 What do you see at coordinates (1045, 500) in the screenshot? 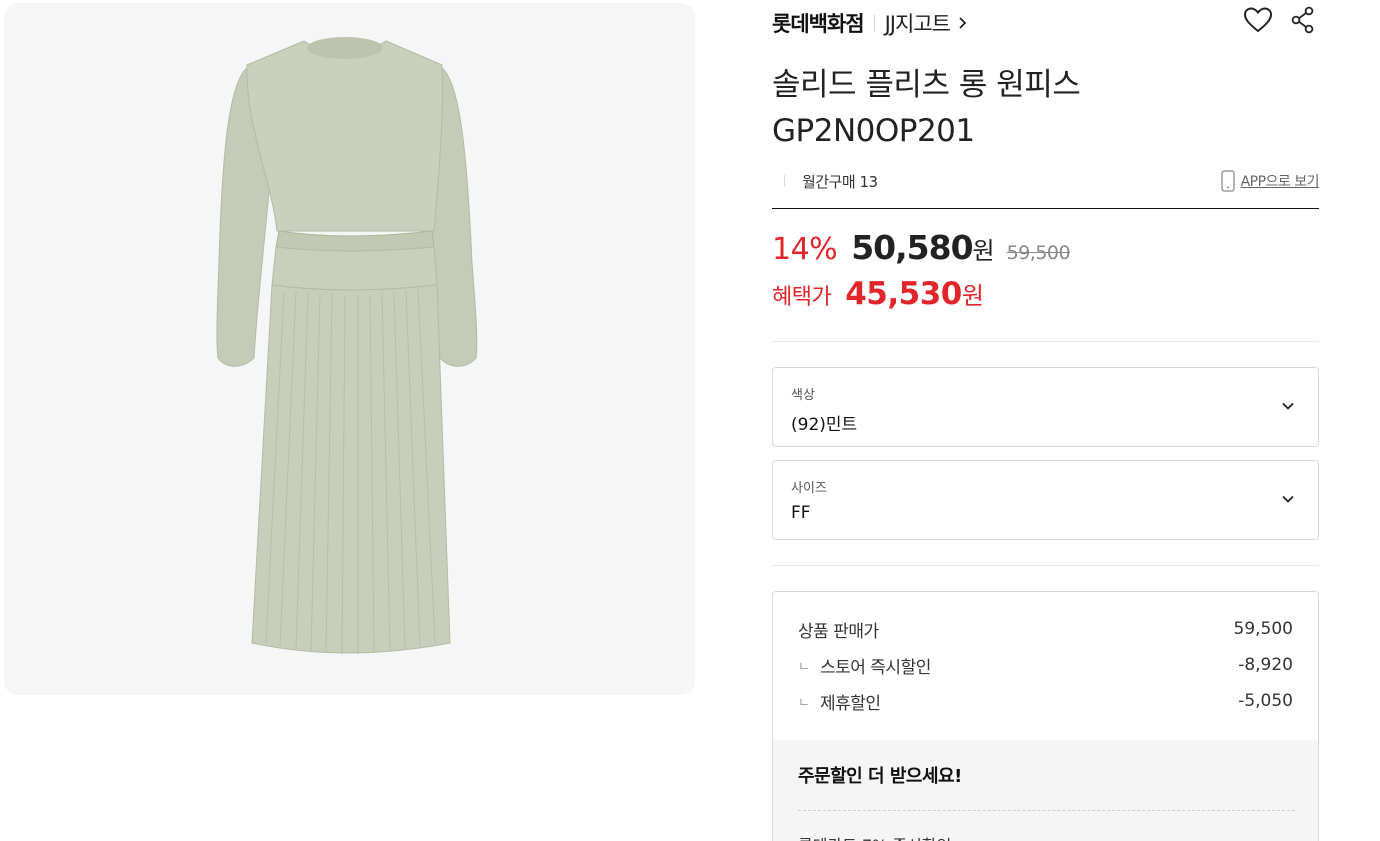
I see `size-select: 사이즈 FF` at bounding box center [1045, 500].